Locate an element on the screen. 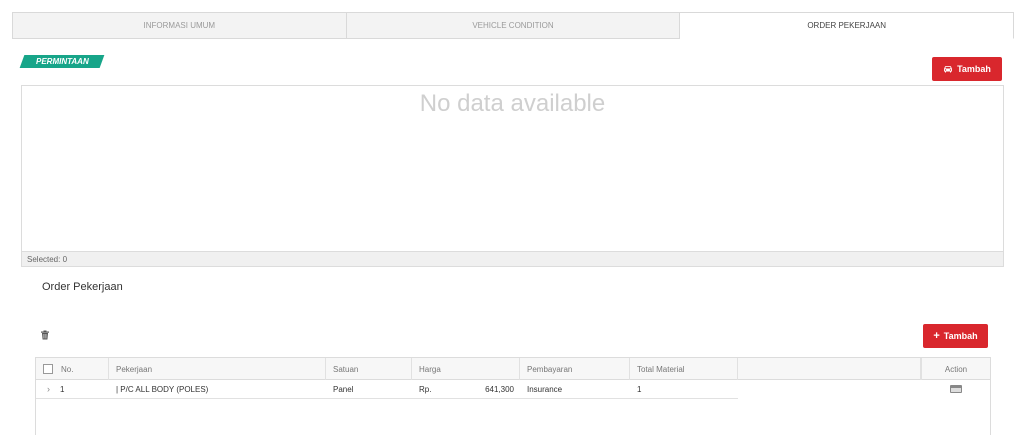 The image size is (1024, 435). add-permintaan-button: Tambah is located at coordinates (967, 69).